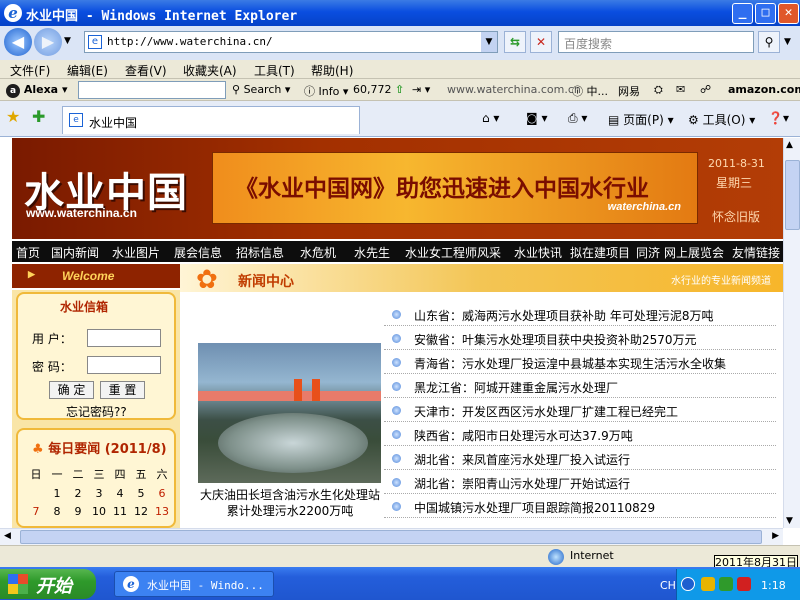  What do you see at coordinates (75, 252) in the screenshot?
I see `nav-domestic-news: 国内新闻` at bounding box center [75, 252].